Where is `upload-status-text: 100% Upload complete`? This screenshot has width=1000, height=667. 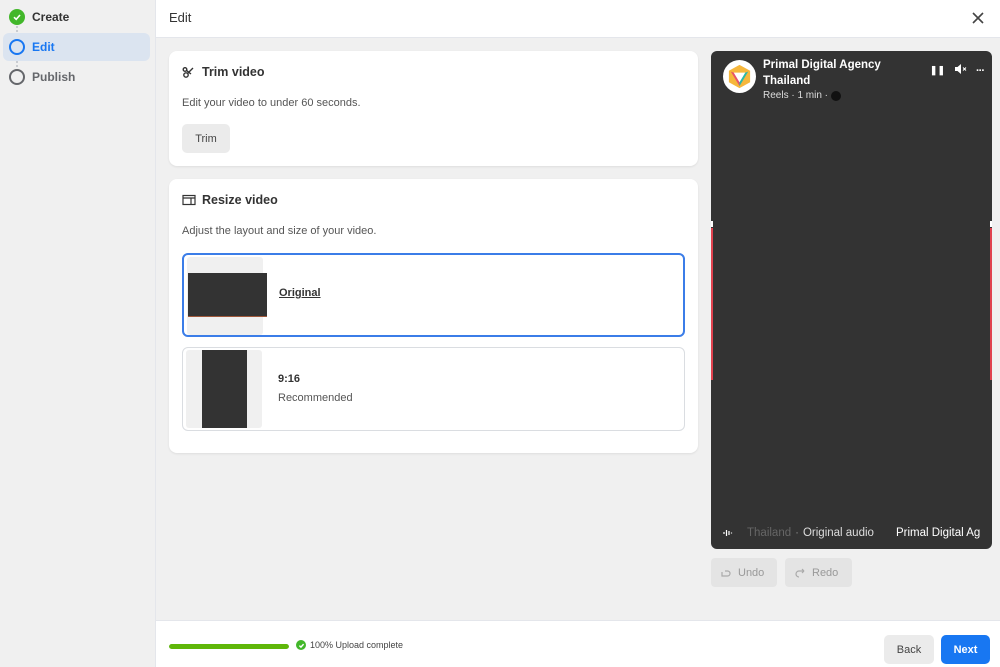
upload-status-text: 100% Upload complete is located at coordinates (357, 645).